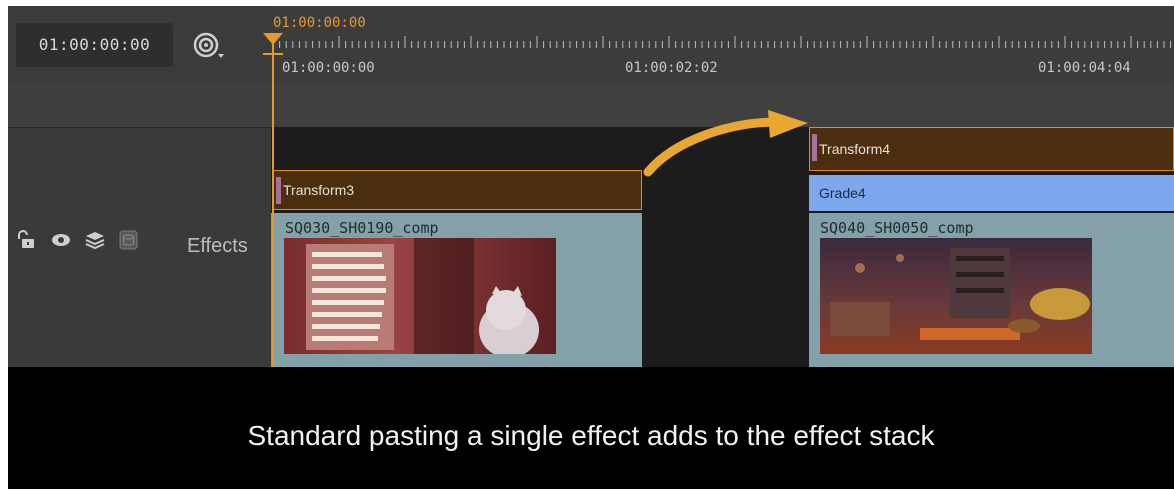 The height and width of the screenshot is (489, 1174). I want to click on disk-icon, so click(129, 242).